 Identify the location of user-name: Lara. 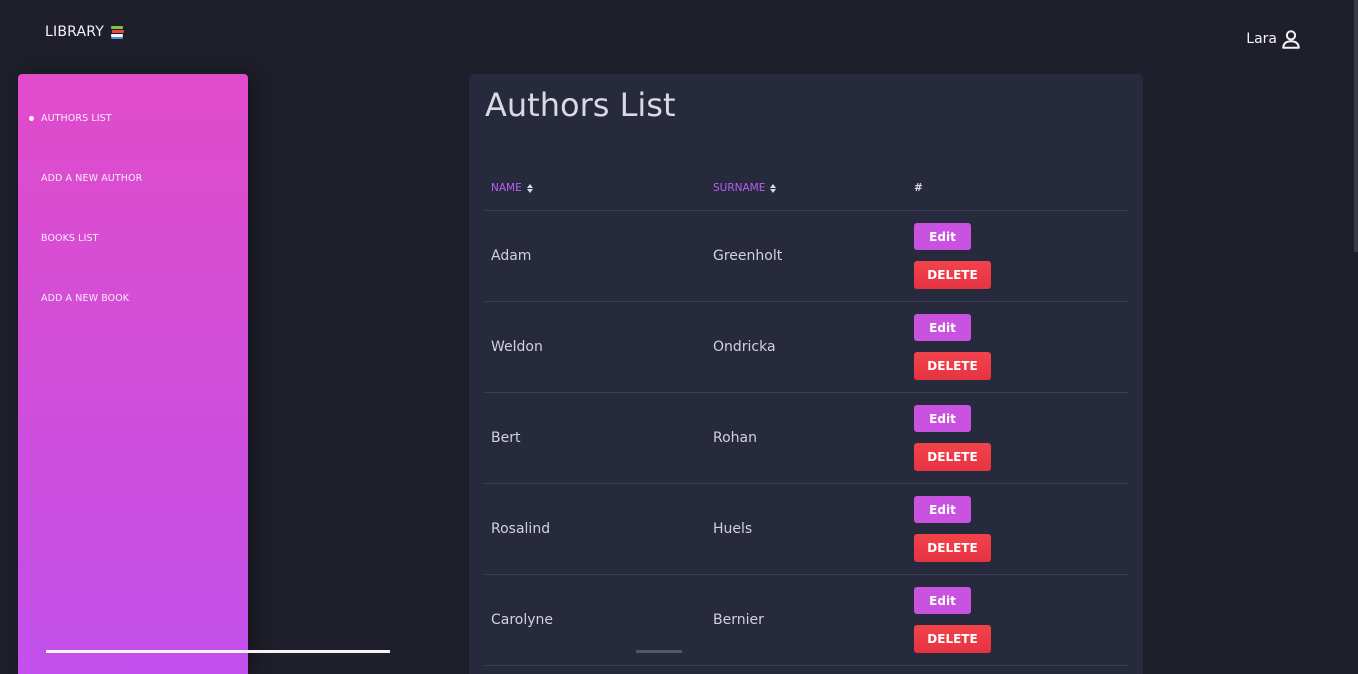
(1261, 39).